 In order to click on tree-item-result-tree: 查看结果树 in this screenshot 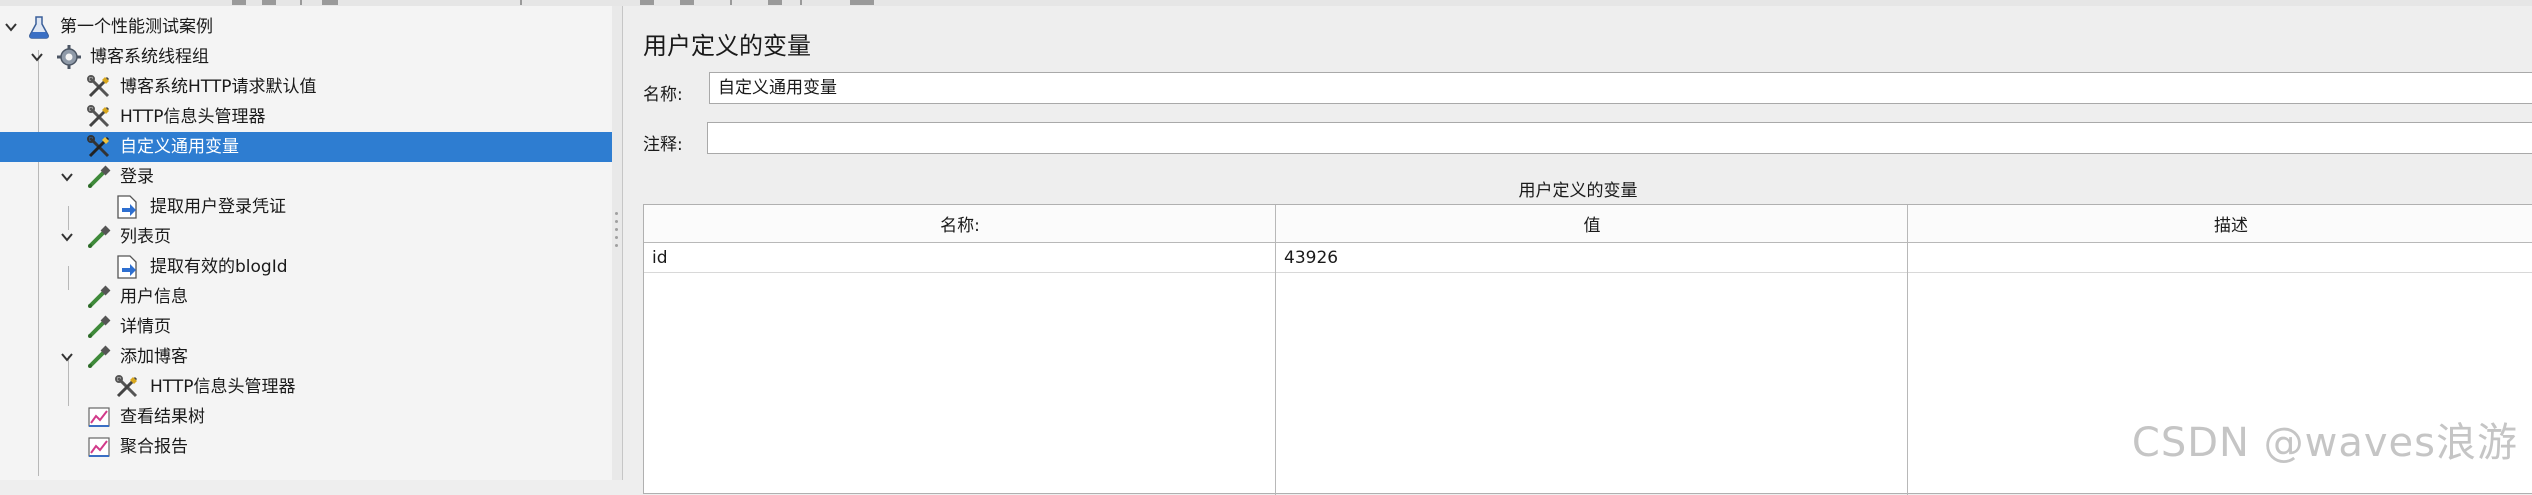, I will do `click(306, 417)`.